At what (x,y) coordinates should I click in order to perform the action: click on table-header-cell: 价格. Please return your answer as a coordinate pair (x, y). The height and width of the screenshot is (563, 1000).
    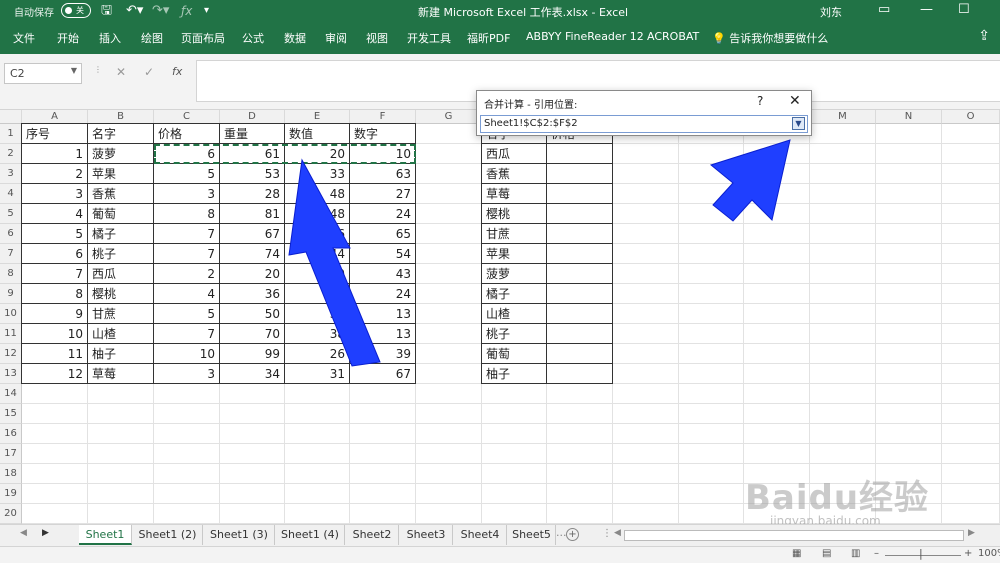
    Looking at the image, I should click on (186, 133).